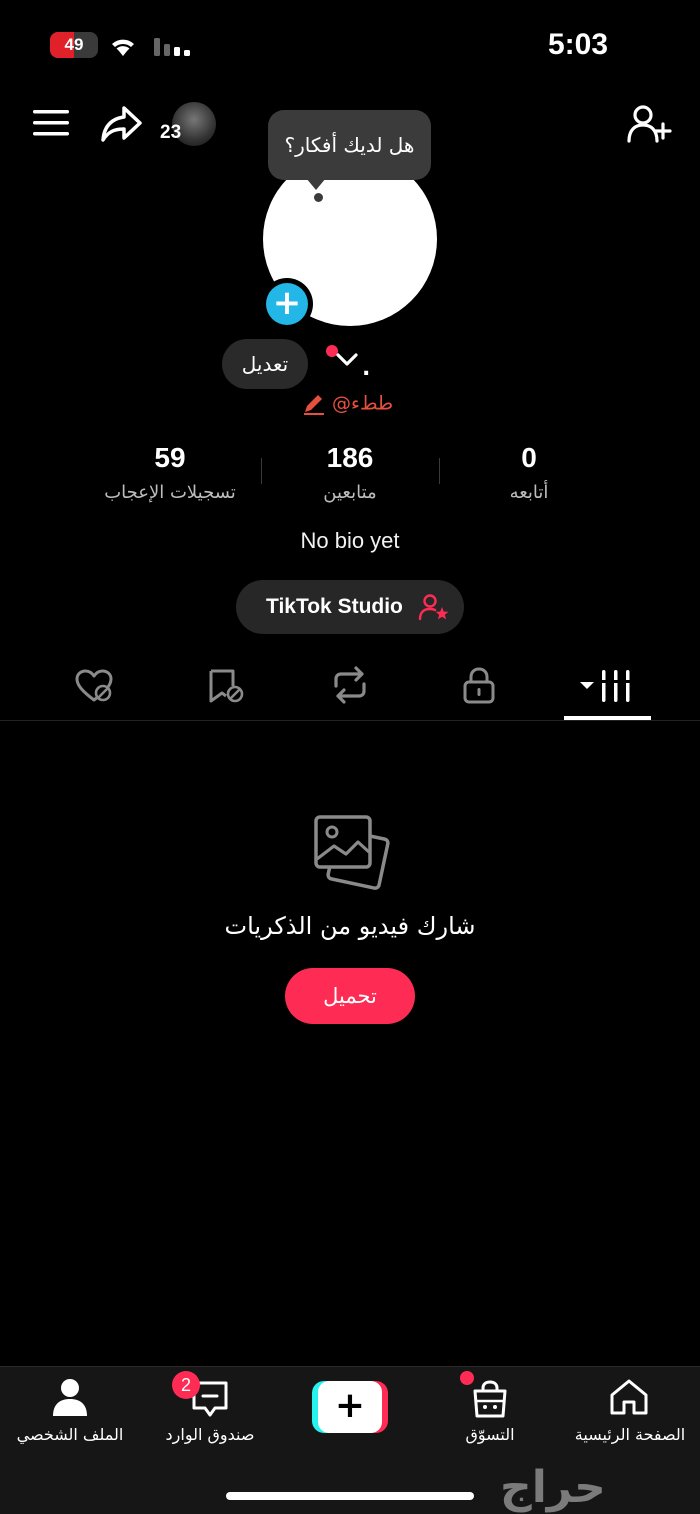 This screenshot has height=1514, width=700. I want to click on likes-count: 59, so click(170, 457).